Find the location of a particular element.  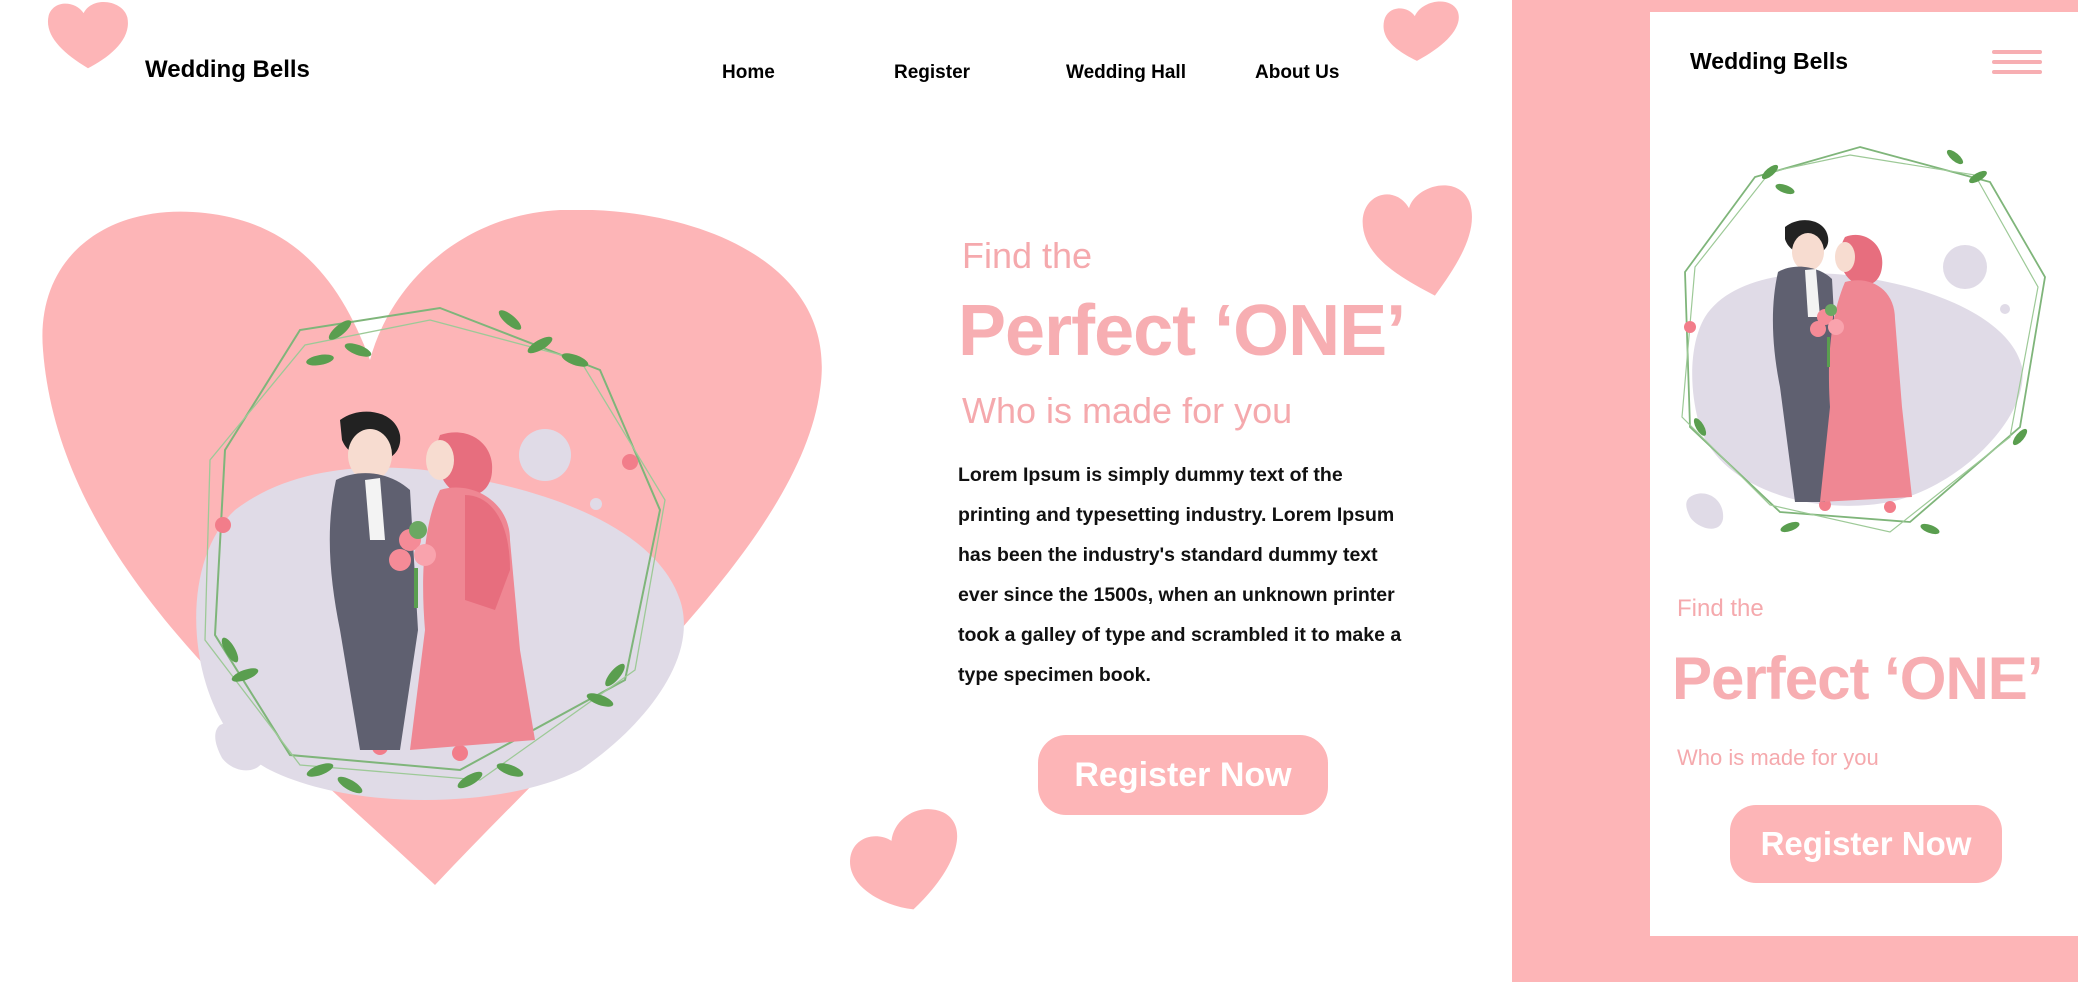

hamburger-menu-icon is located at coordinates (2017, 65).